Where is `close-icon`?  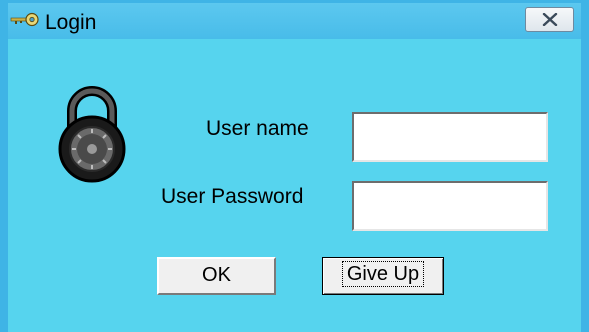 close-icon is located at coordinates (550, 19).